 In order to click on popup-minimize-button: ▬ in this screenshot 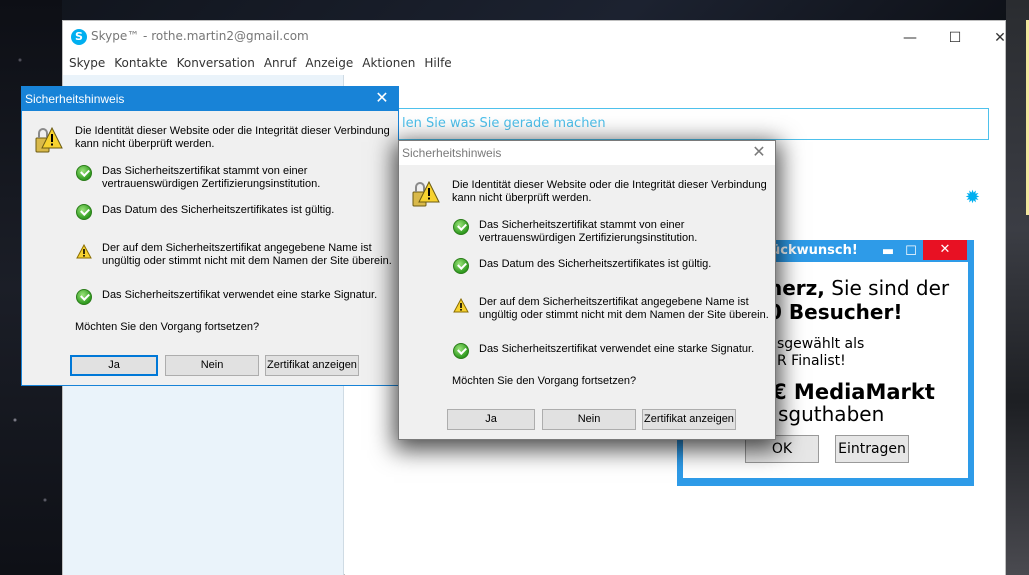, I will do `click(888, 252)`.